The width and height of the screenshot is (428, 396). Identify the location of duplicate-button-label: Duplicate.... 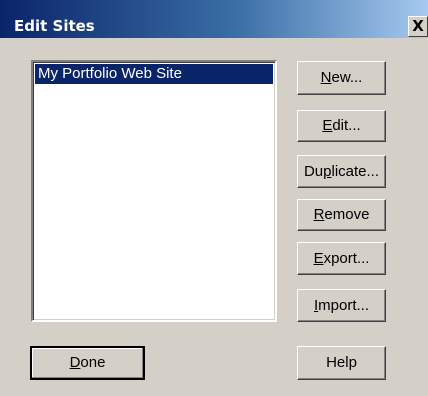
(341, 171).